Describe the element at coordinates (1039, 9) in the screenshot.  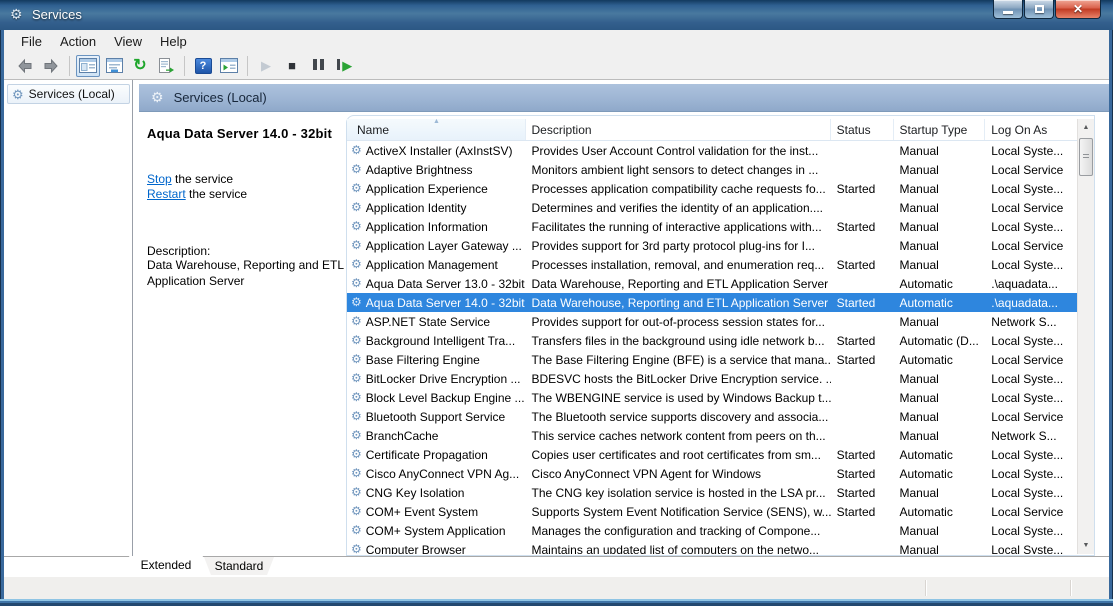
I see `maximize-button` at that location.